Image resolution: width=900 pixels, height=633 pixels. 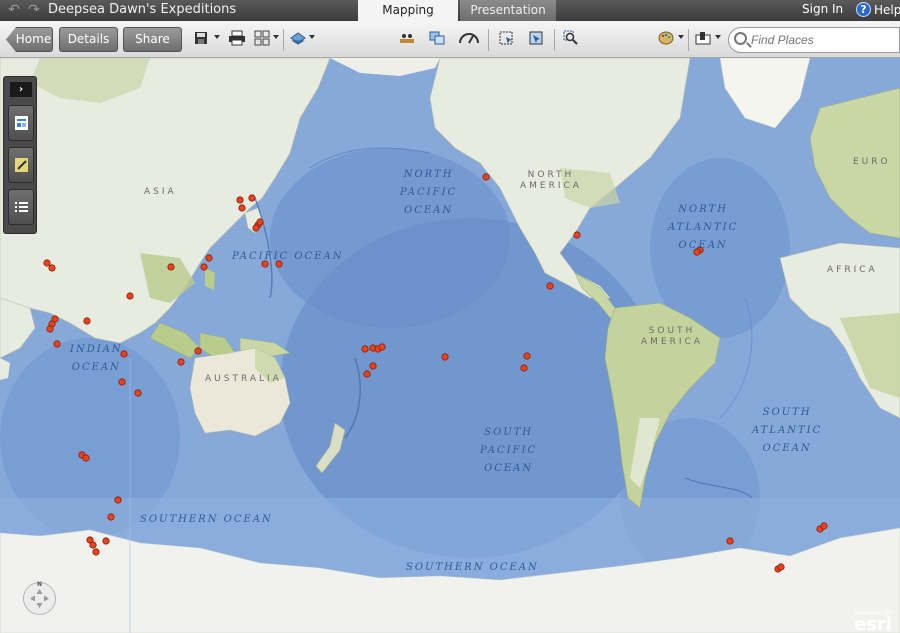 I want to click on basemap-dropdown-icon, so click(x=312, y=37).